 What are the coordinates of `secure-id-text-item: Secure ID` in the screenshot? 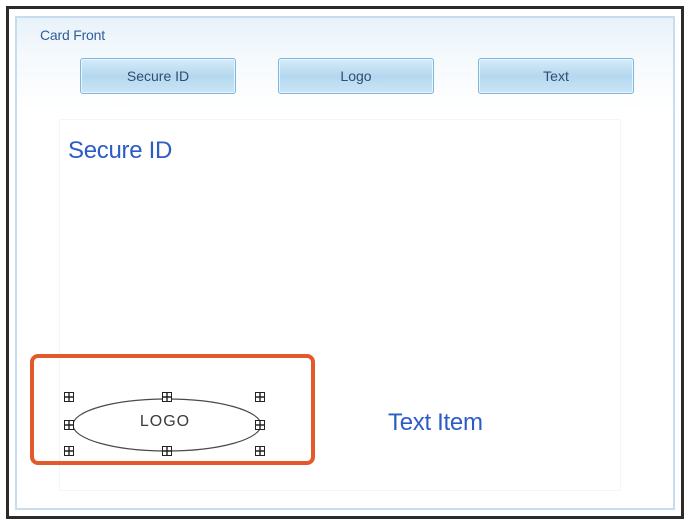 It's located at (120, 151).